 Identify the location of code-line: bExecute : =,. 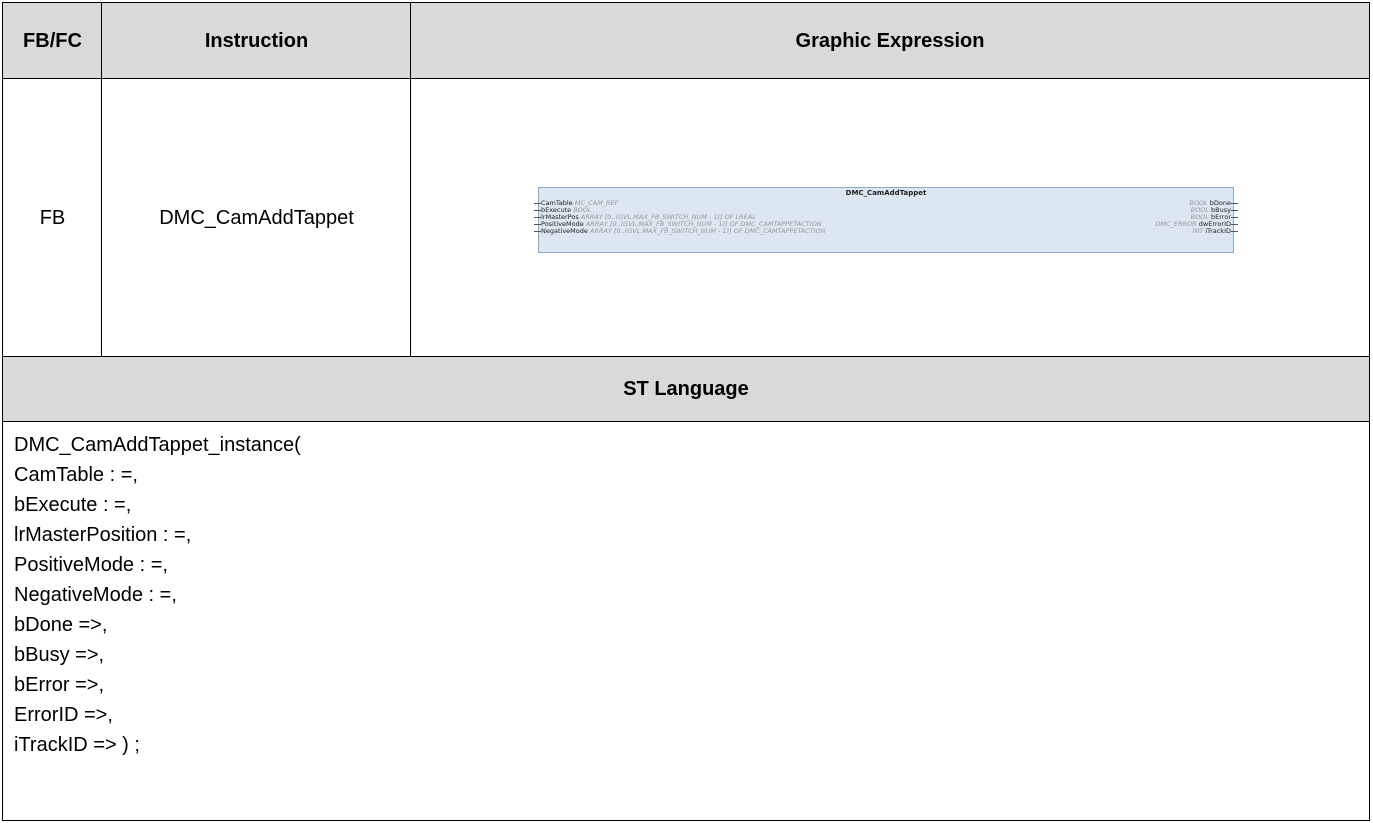
(73, 505).